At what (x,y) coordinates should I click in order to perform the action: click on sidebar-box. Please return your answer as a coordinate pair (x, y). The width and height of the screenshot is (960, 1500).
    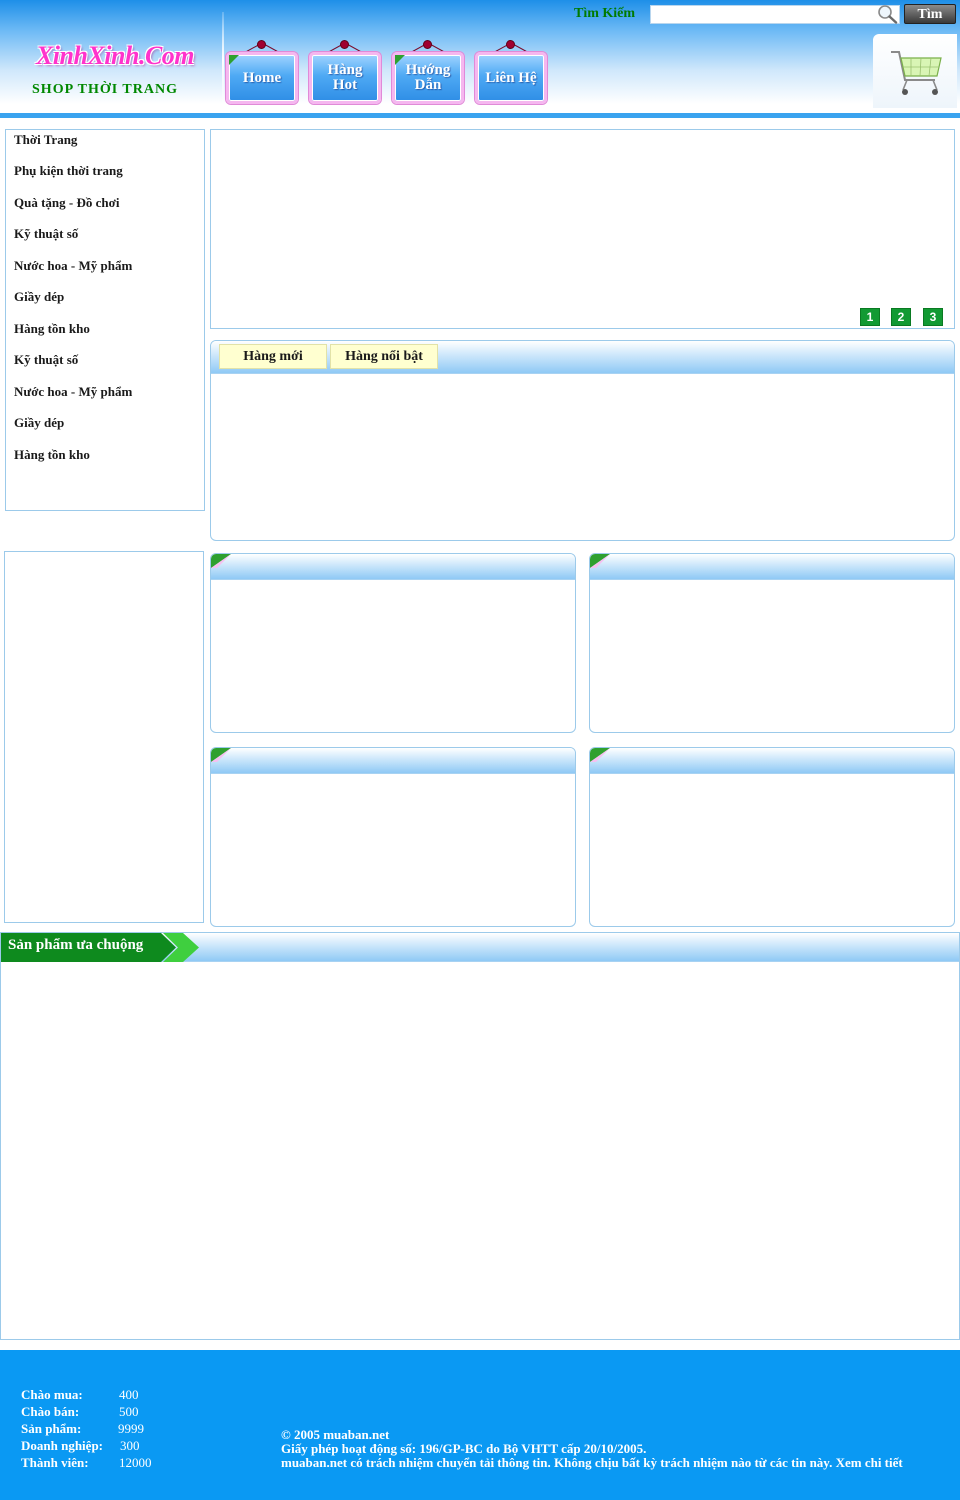
    Looking at the image, I should click on (104, 737).